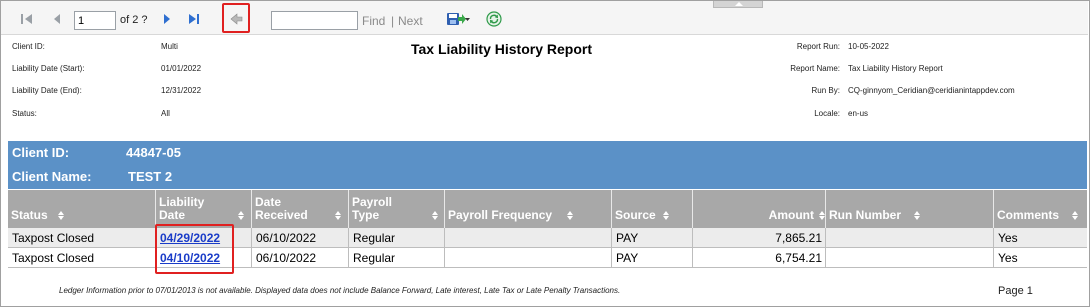 The height and width of the screenshot is (307, 1090). What do you see at coordinates (41, 152) in the screenshot?
I see `client-id-label: Client ID:` at bounding box center [41, 152].